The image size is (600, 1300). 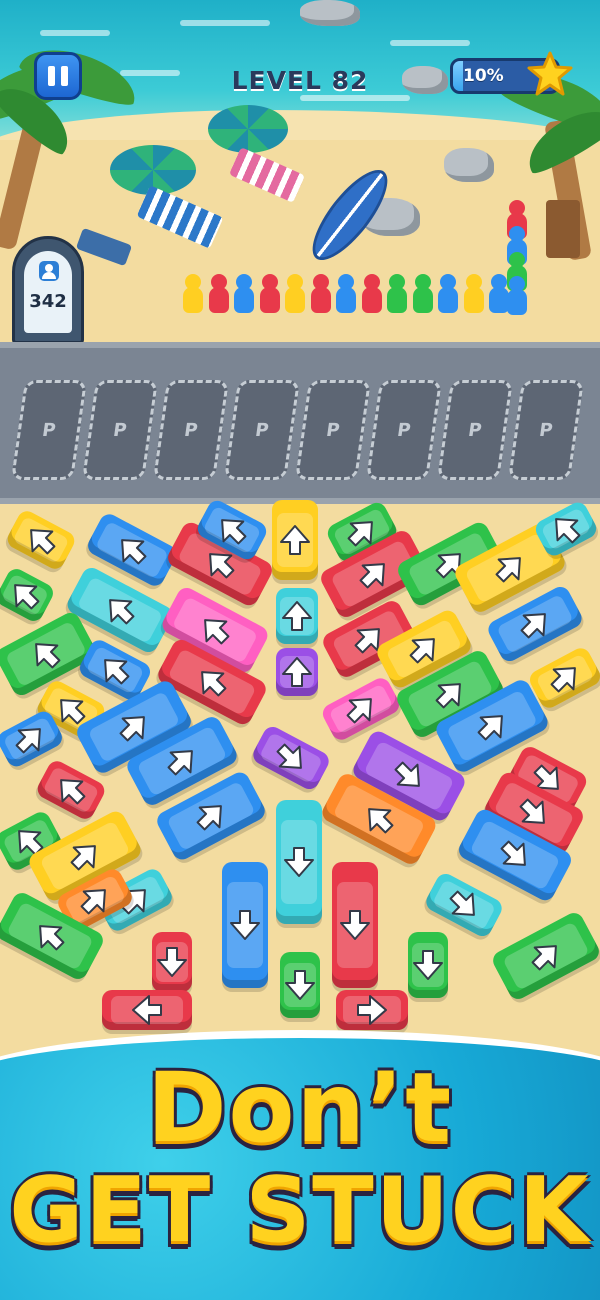 What do you see at coordinates (300, 1210) in the screenshot?
I see `headline-line-2: GET STUCK` at bounding box center [300, 1210].